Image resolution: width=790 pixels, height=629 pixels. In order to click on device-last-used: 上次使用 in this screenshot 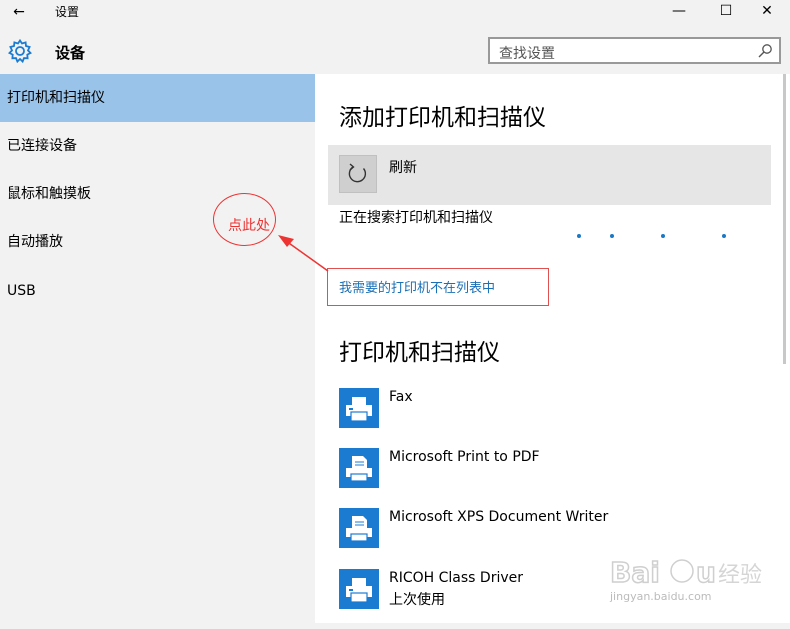, I will do `click(417, 600)`.